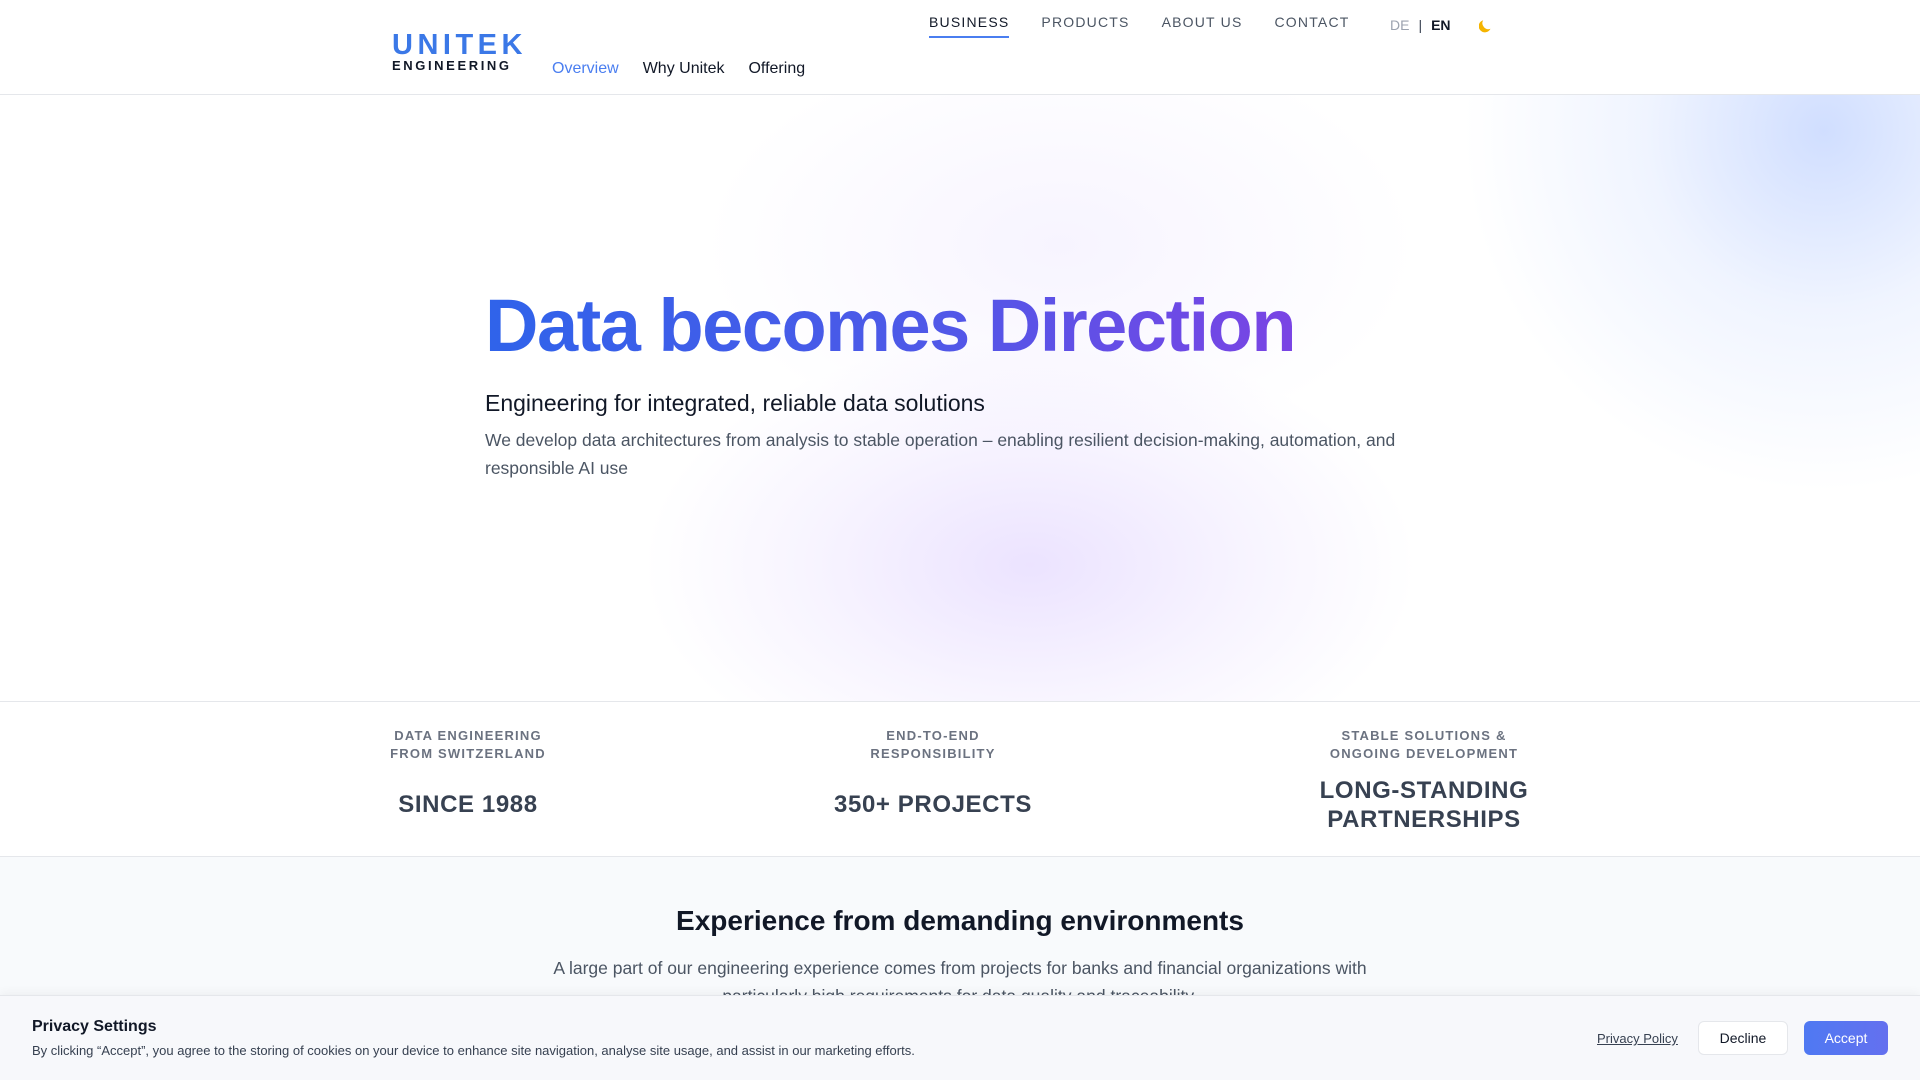 The height and width of the screenshot is (1080, 1920). What do you see at coordinates (1846, 1038) in the screenshot?
I see `accept-button: Accept` at bounding box center [1846, 1038].